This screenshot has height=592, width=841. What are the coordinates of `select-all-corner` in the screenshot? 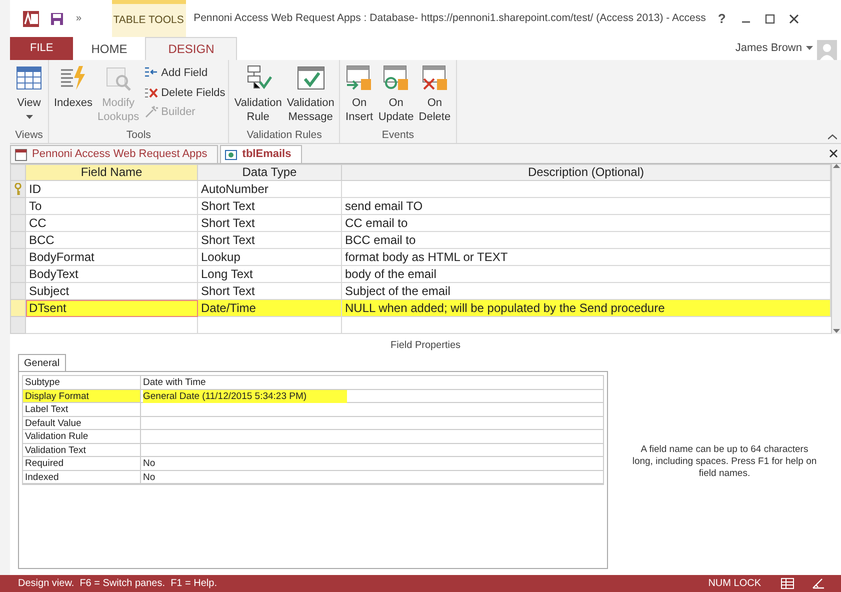 It's located at (18, 172).